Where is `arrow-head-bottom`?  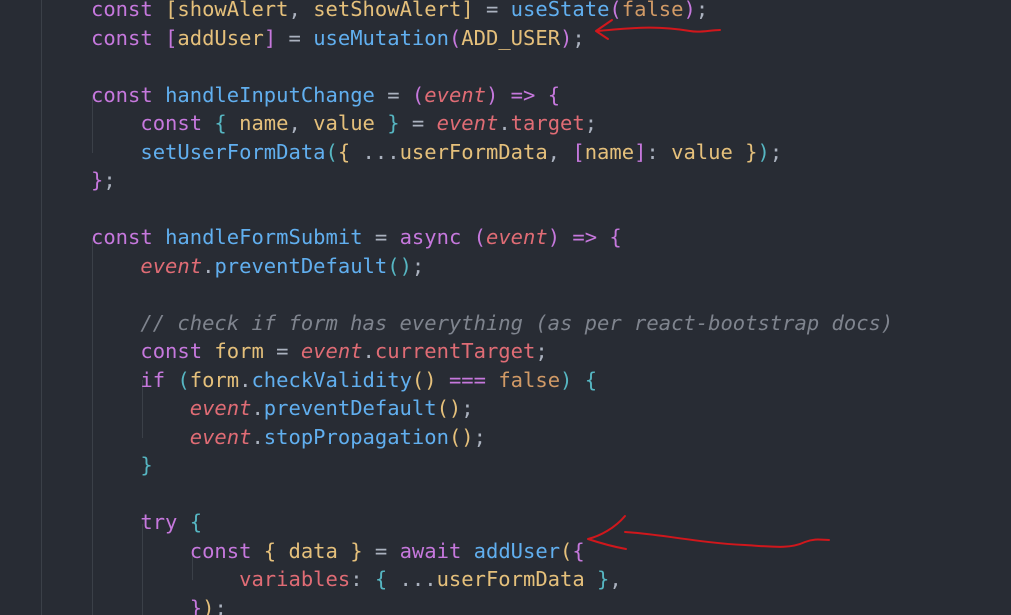 arrow-head-bottom is located at coordinates (607, 532).